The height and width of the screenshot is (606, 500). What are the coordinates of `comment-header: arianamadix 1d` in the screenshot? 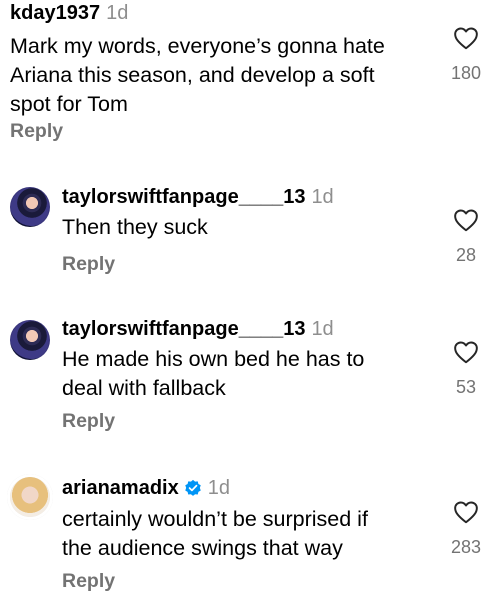 It's located at (146, 489).